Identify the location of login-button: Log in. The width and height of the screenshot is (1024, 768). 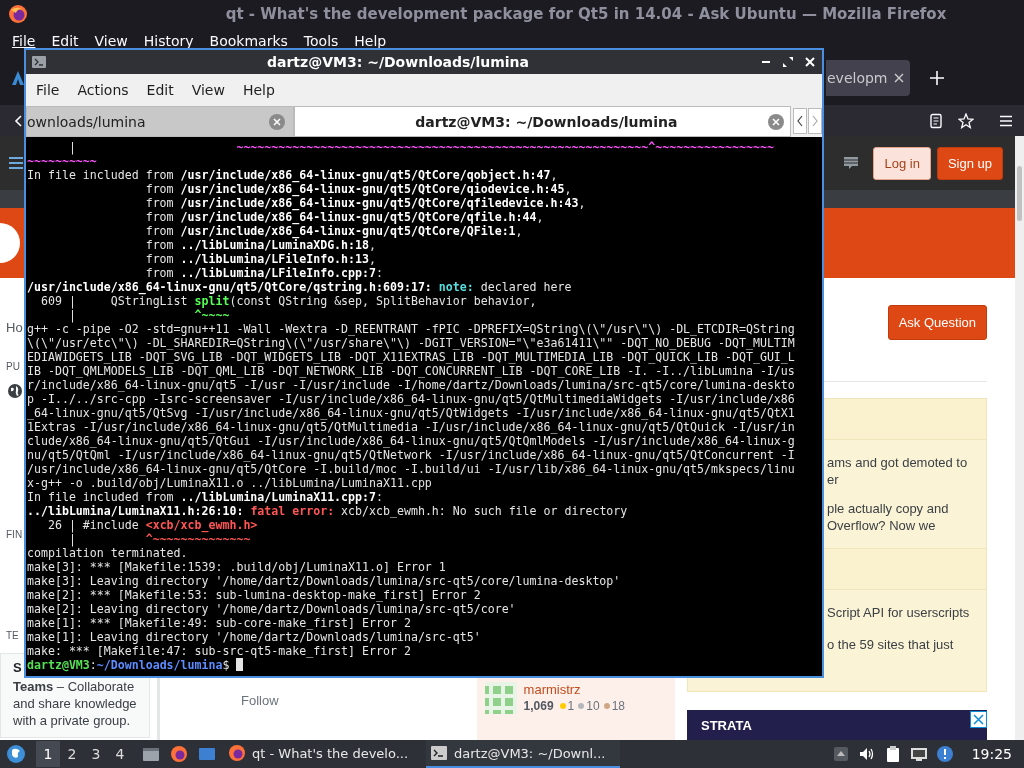
(902, 163).